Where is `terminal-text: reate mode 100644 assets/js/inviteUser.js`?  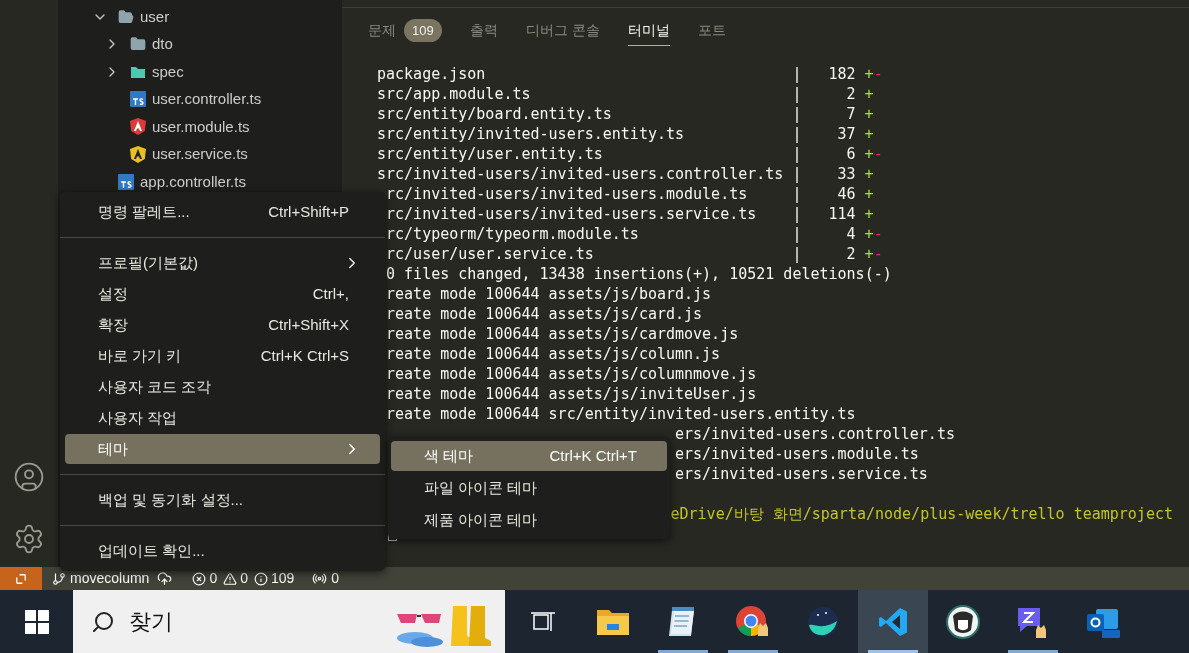
terminal-text: reate mode 100644 assets/js/inviteUser.js is located at coordinates (571, 394).